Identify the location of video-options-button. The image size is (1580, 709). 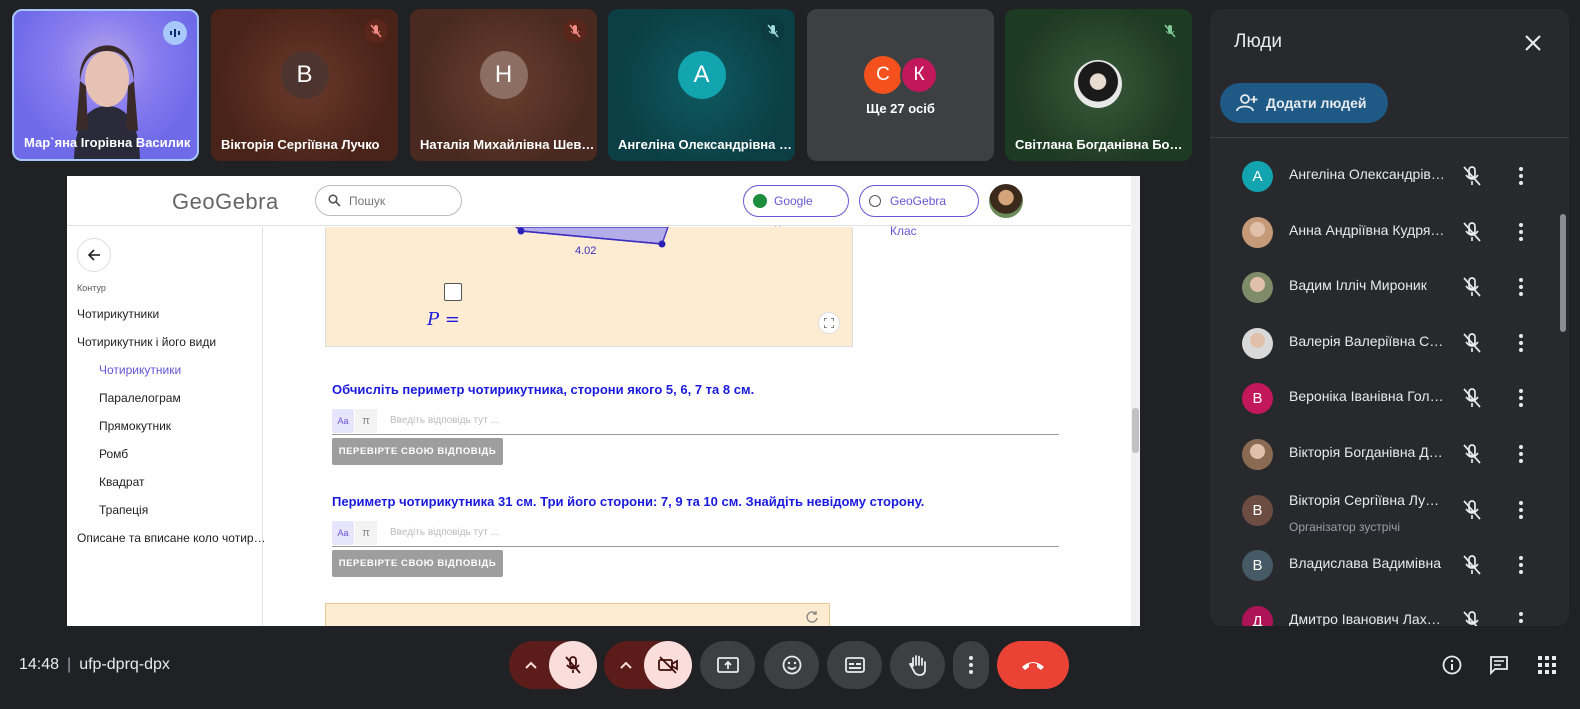
(626, 665).